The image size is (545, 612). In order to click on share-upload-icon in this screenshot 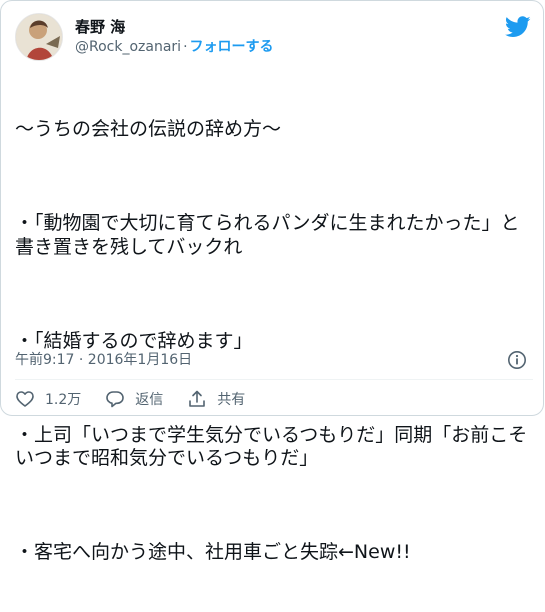, I will do `click(197, 398)`.